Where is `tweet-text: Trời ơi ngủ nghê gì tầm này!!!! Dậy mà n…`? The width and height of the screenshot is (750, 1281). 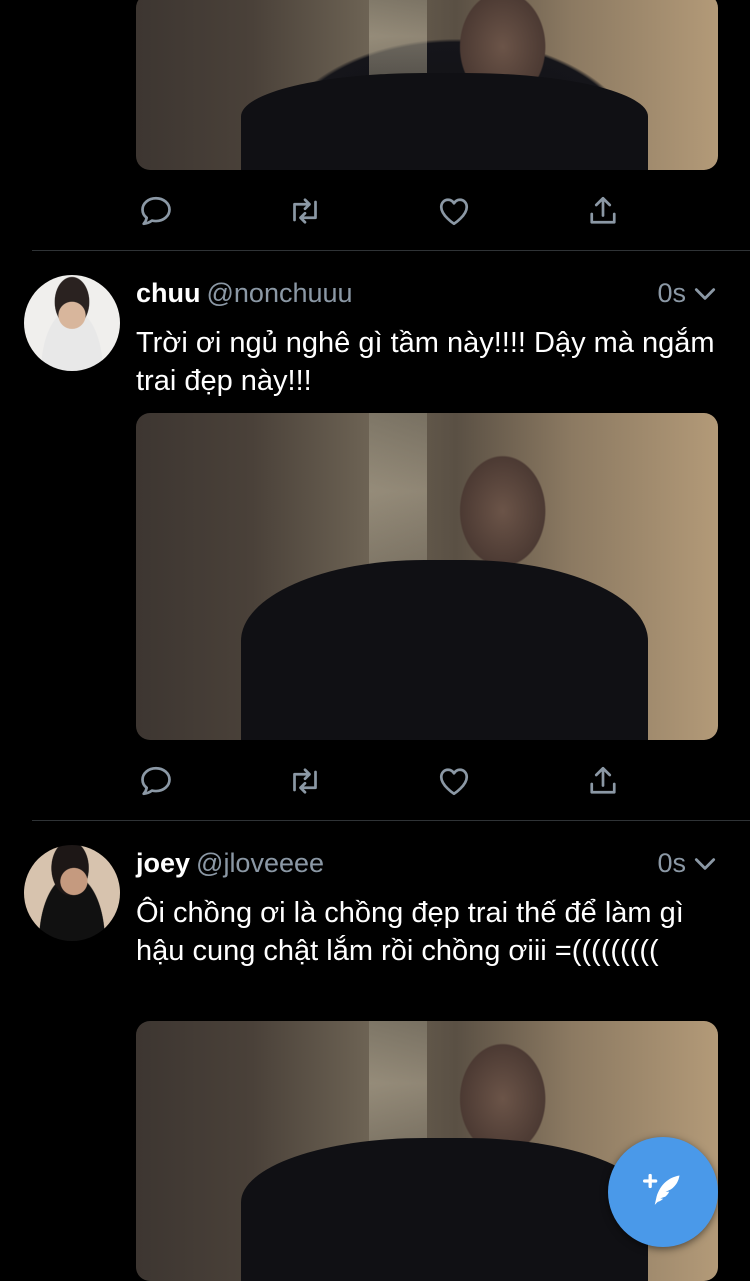 tweet-text: Trời ơi ngủ nghê gì tầm này!!!! Dậy mà n… is located at coordinates (425, 362).